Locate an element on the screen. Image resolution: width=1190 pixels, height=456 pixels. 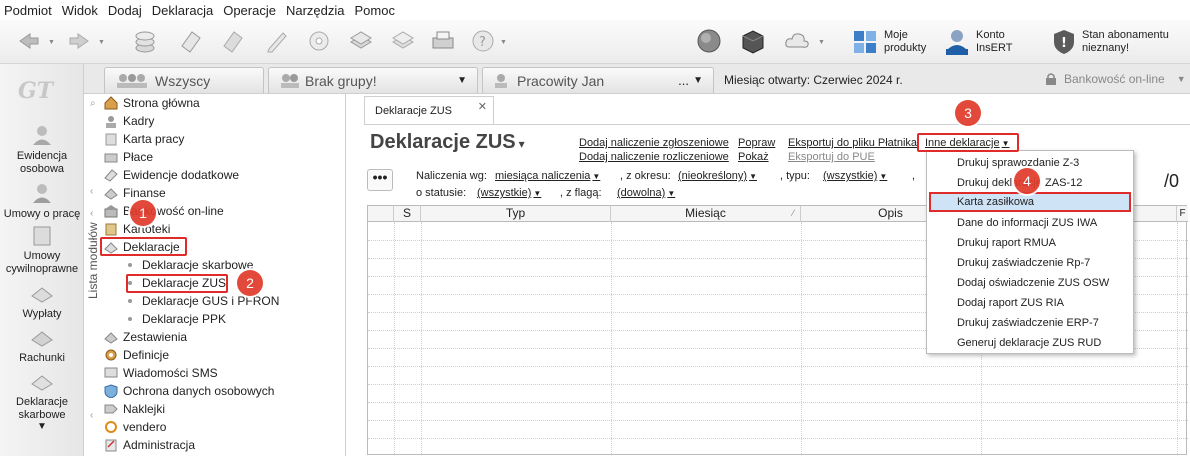
box-icon is located at coordinates (753, 41).